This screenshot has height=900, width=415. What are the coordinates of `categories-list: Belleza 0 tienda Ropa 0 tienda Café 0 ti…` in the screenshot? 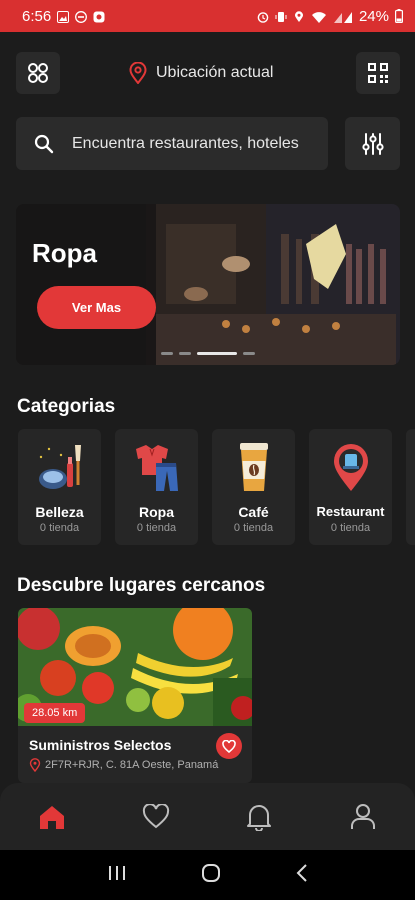 It's located at (216, 487).